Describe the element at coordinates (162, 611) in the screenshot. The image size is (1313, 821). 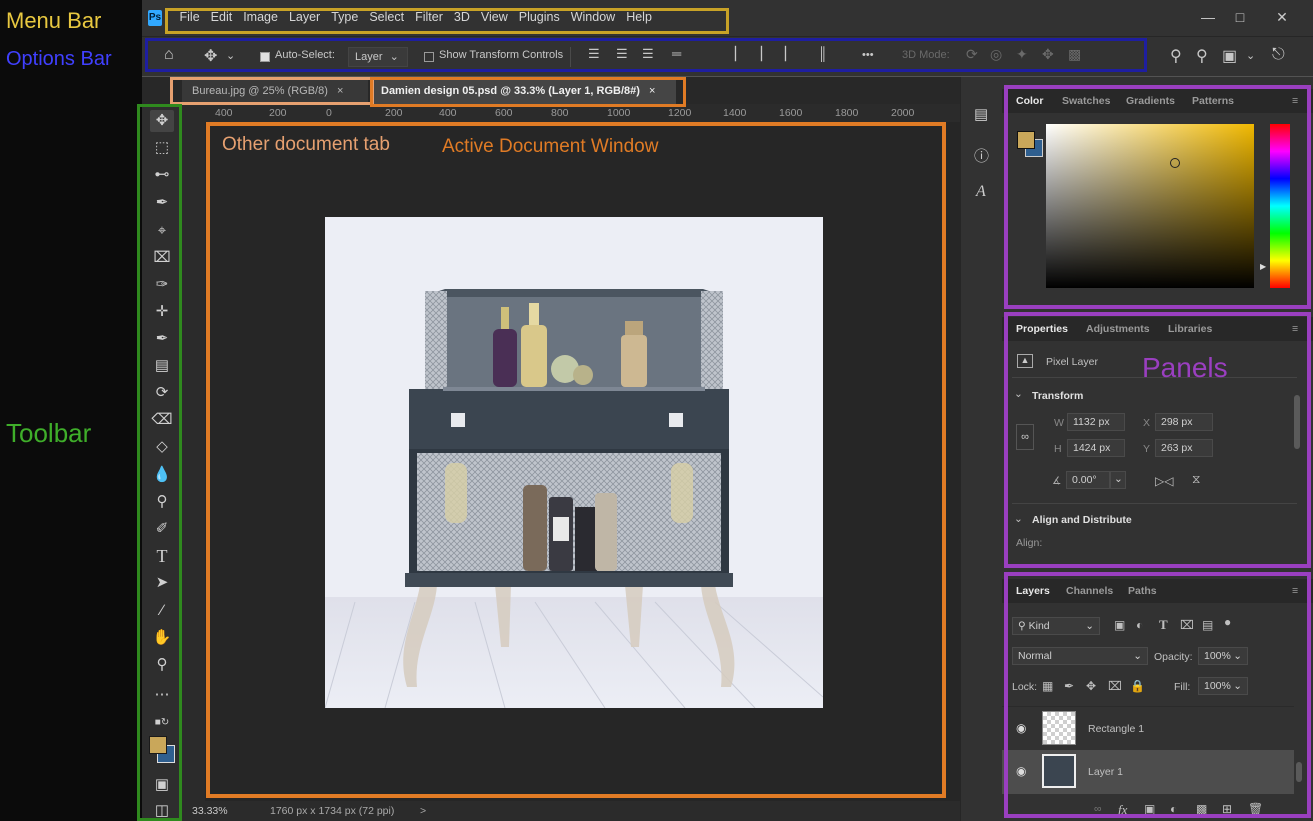
I see `line-tool-icon: ∕` at that location.